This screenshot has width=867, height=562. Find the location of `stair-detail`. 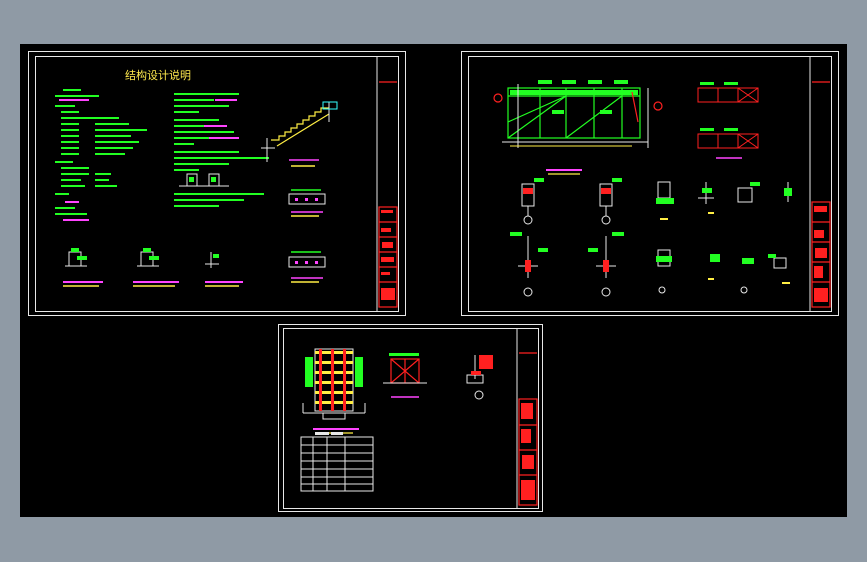

stair-detail is located at coordinates (300, 127).